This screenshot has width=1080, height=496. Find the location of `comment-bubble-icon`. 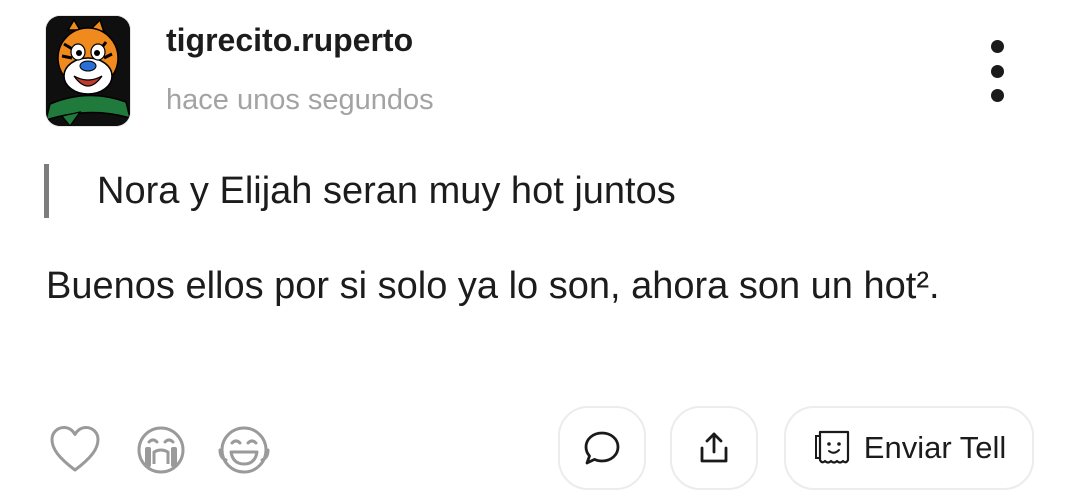

comment-bubble-icon is located at coordinates (602, 448).